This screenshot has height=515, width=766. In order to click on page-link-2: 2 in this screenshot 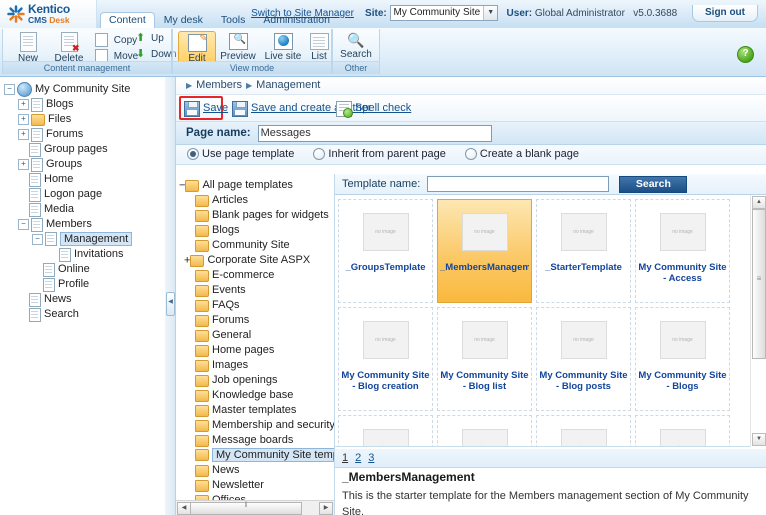, I will do `click(358, 458)`.